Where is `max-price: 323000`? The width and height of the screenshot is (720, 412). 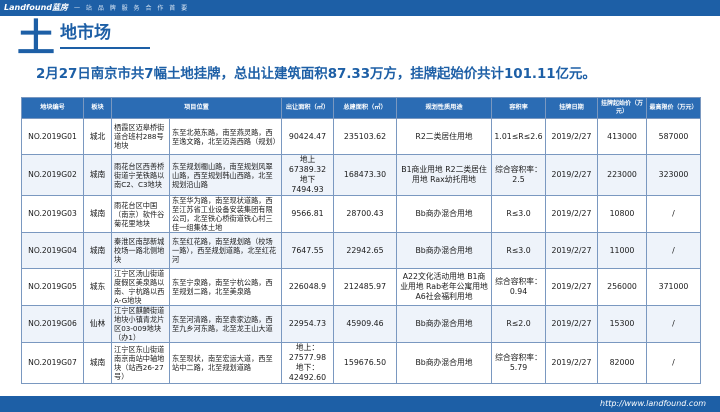 max-price: 323000 is located at coordinates (673, 175).